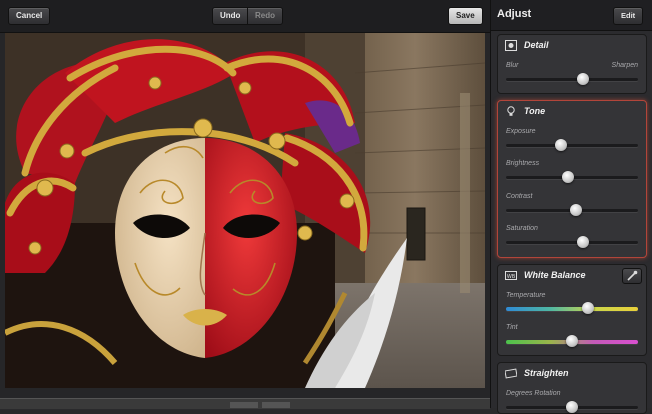  I want to click on straighten-header: Straighten, so click(572, 374).